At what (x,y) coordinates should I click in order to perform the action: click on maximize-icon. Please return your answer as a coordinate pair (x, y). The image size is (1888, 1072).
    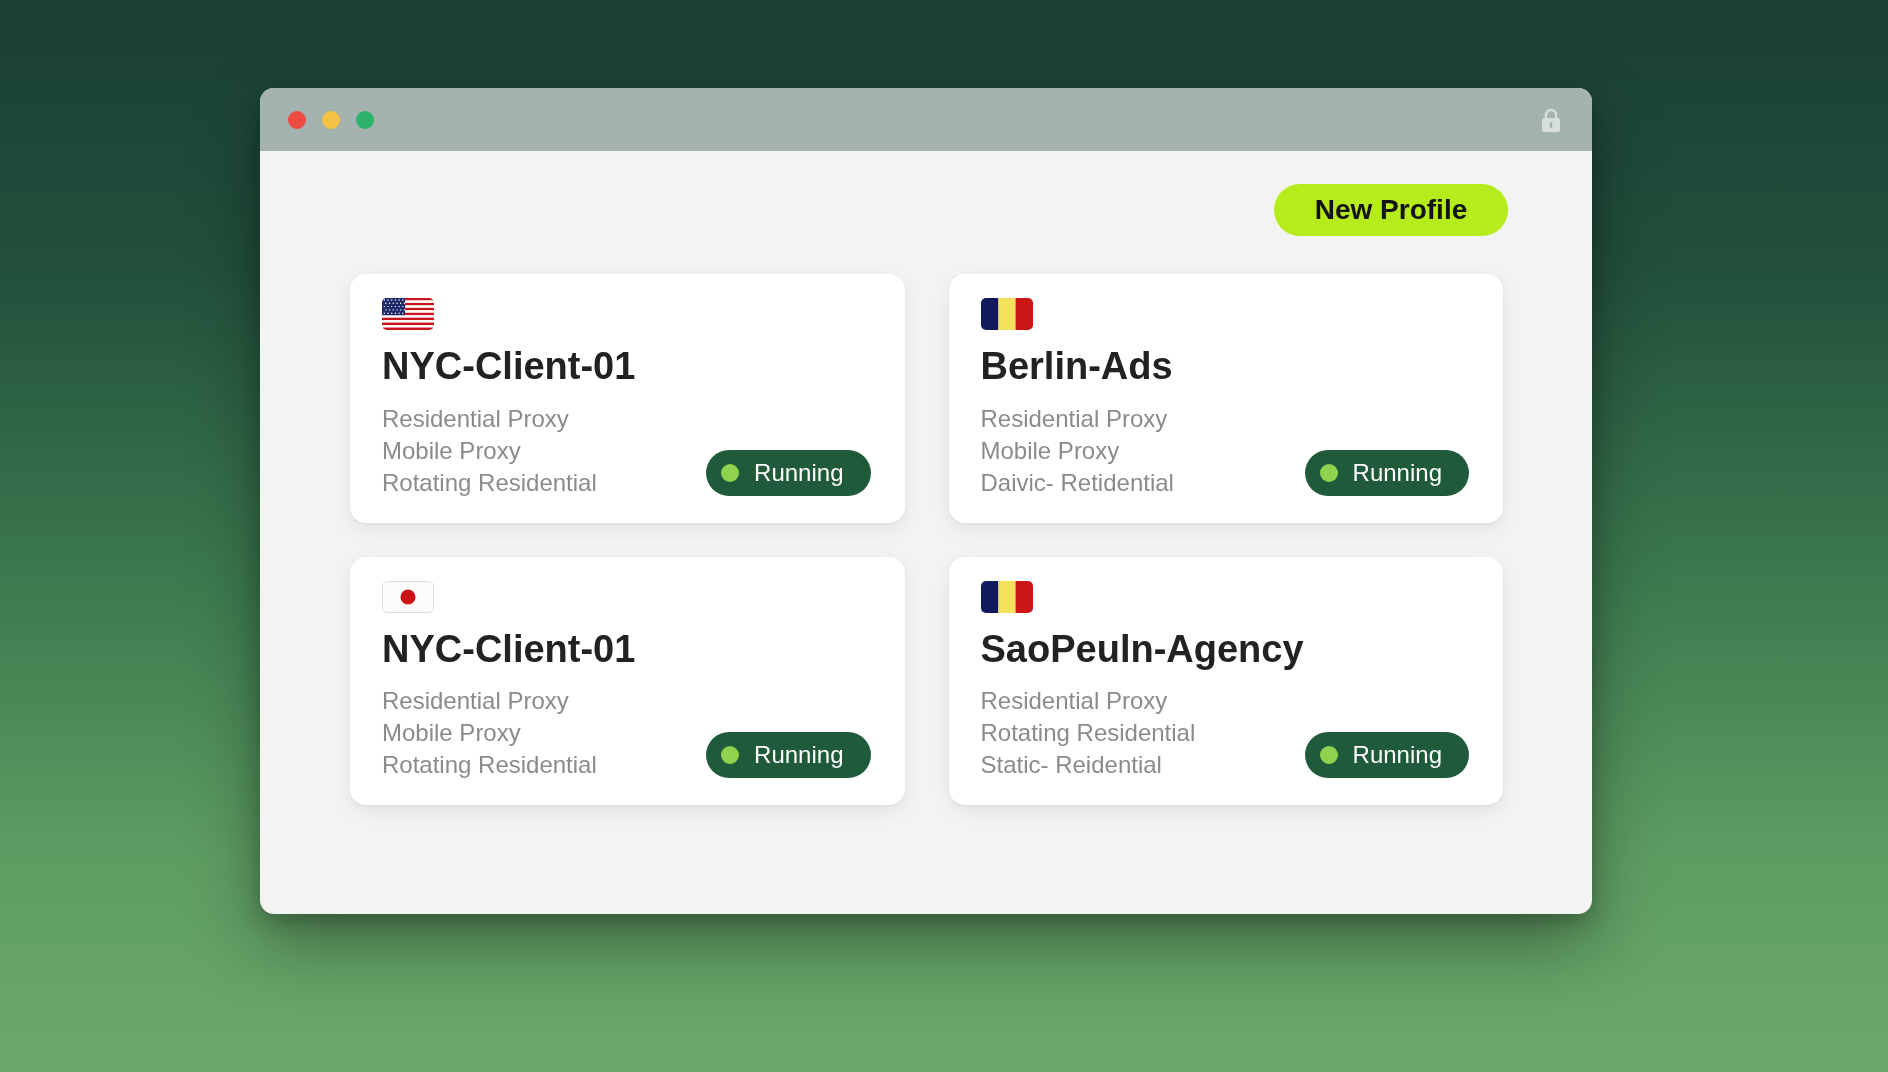
    Looking at the image, I should click on (365, 119).